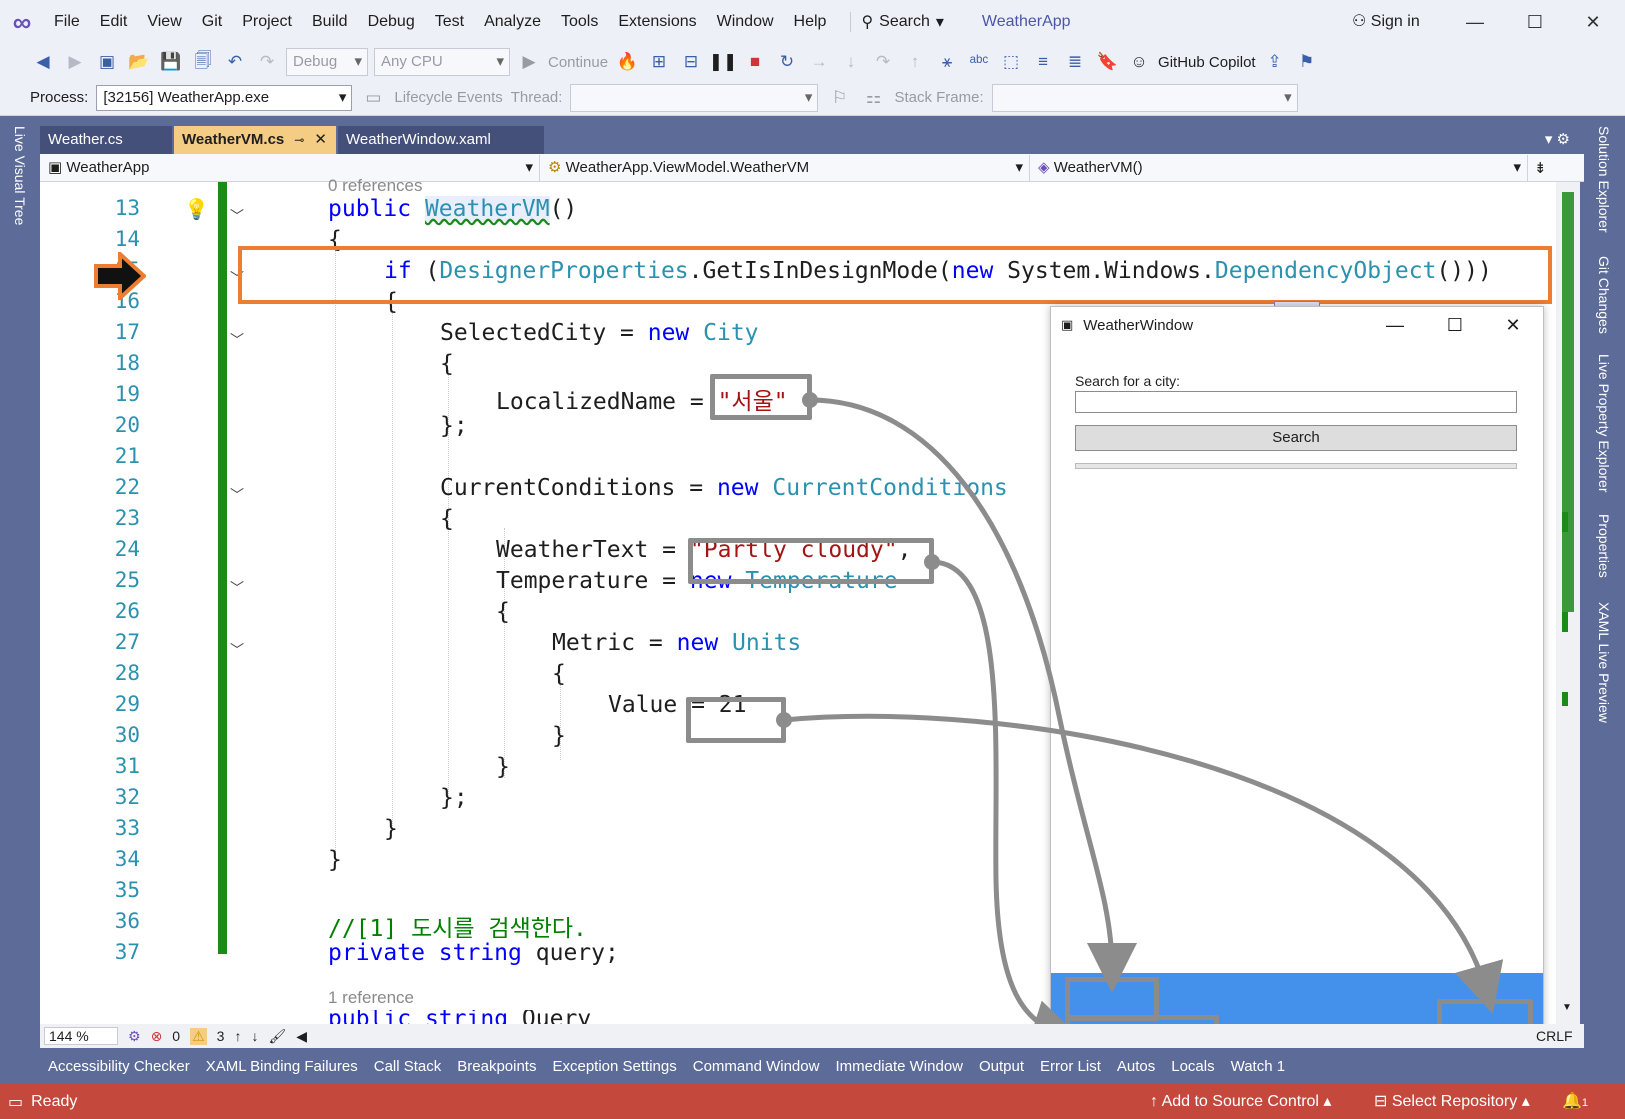  Describe the element at coordinates (578, 62) in the screenshot. I see `continue-button: Continue` at that location.